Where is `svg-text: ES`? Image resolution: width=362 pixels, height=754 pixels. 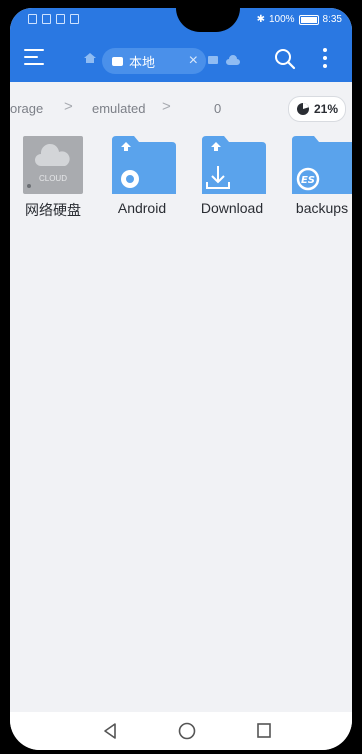 svg-text: ES is located at coordinates (308, 180).